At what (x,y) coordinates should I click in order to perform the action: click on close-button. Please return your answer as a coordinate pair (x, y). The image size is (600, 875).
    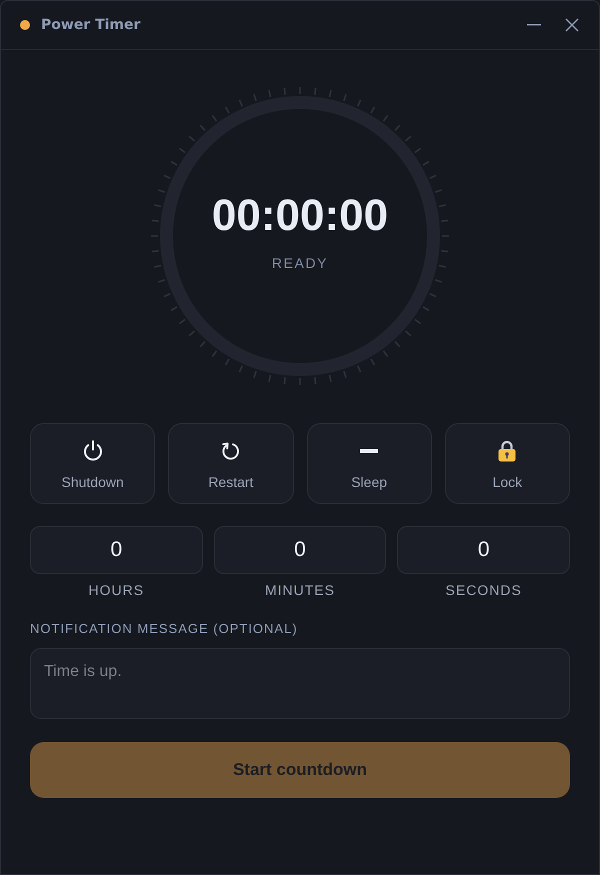
    Looking at the image, I should click on (572, 25).